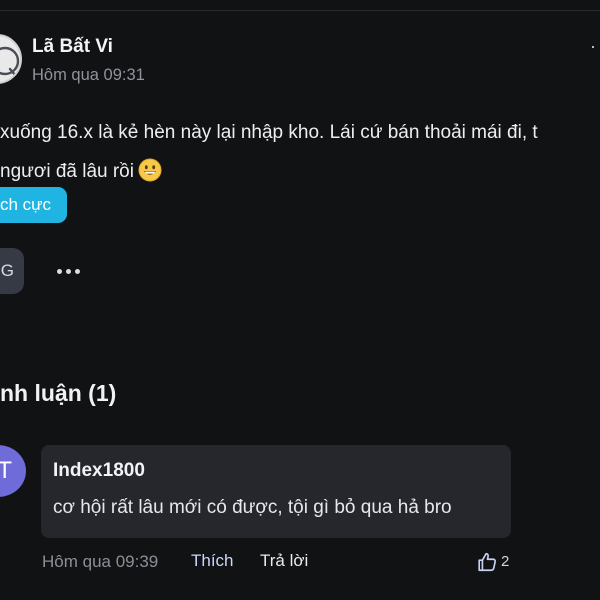  I want to click on thumbs-up-icon, so click(487, 562).